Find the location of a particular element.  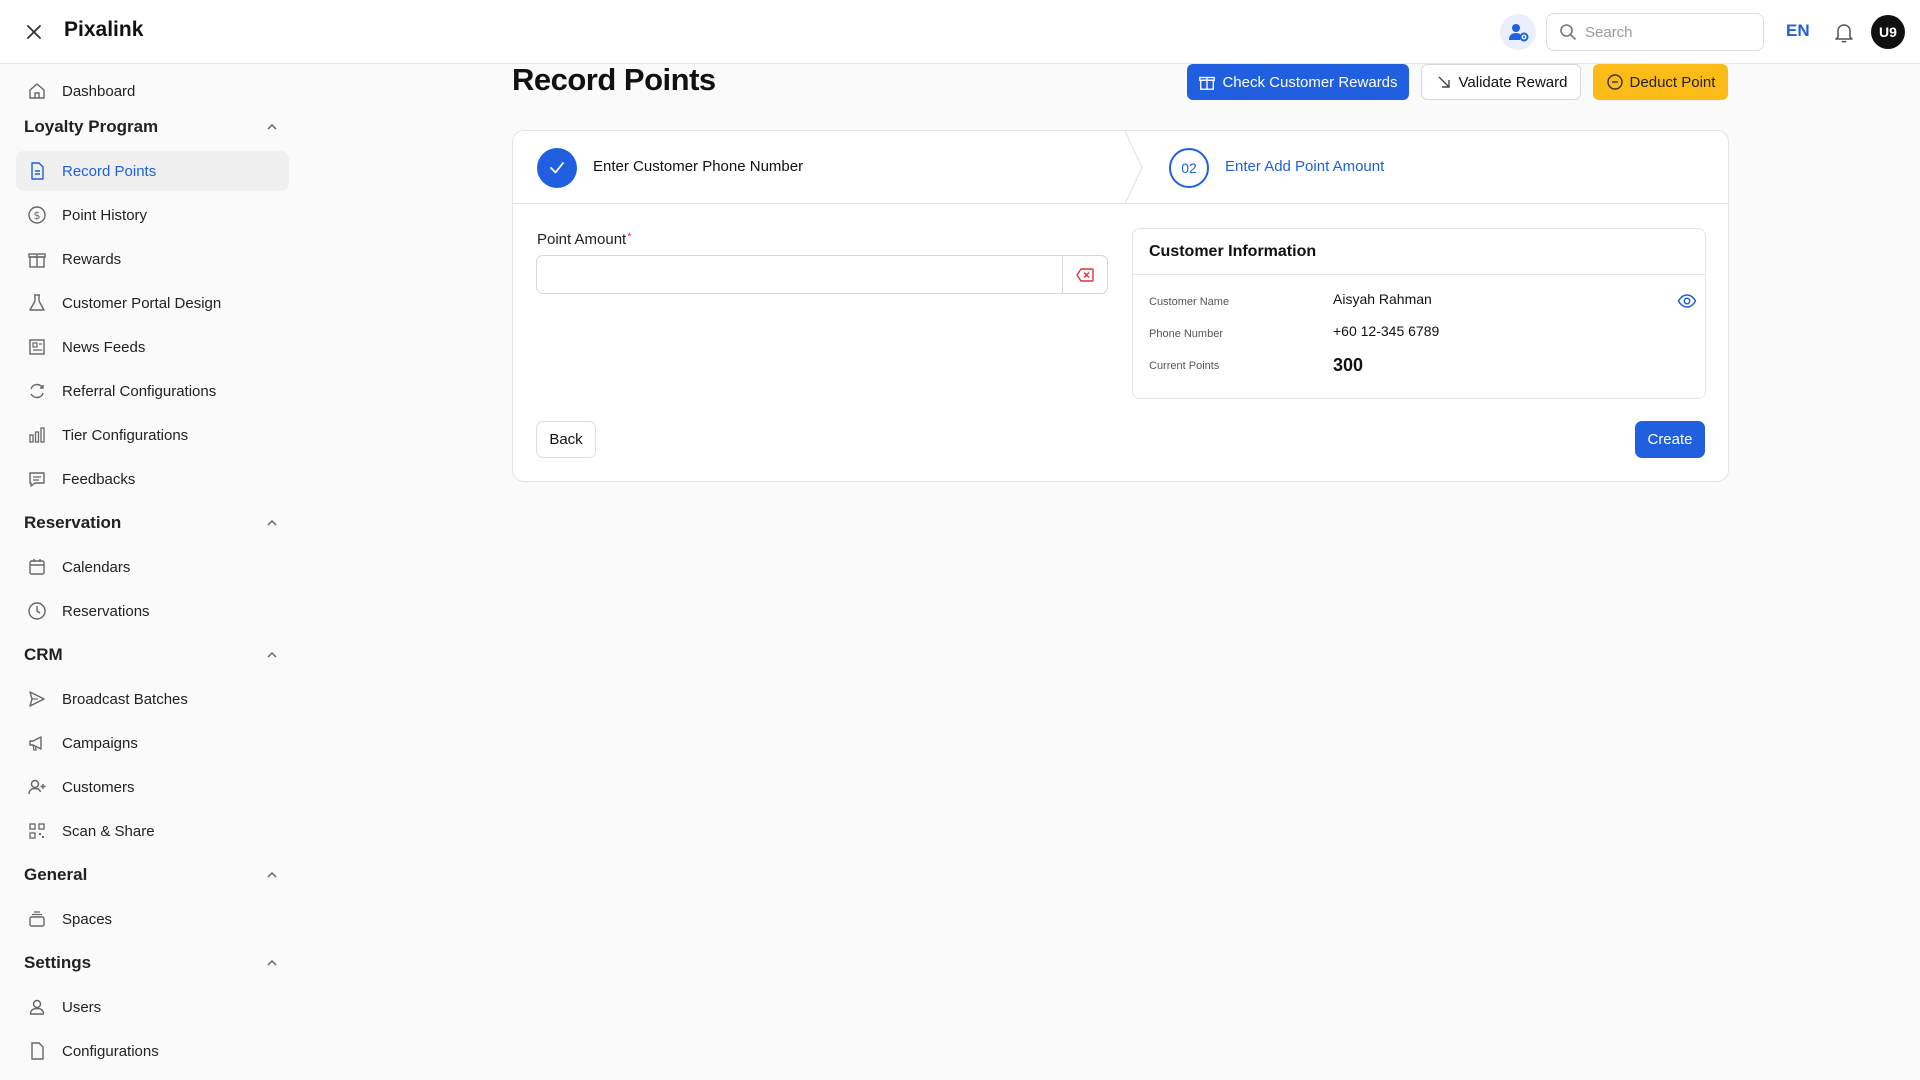

button-label: Check Customer Rewards is located at coordinates (1310, 82).